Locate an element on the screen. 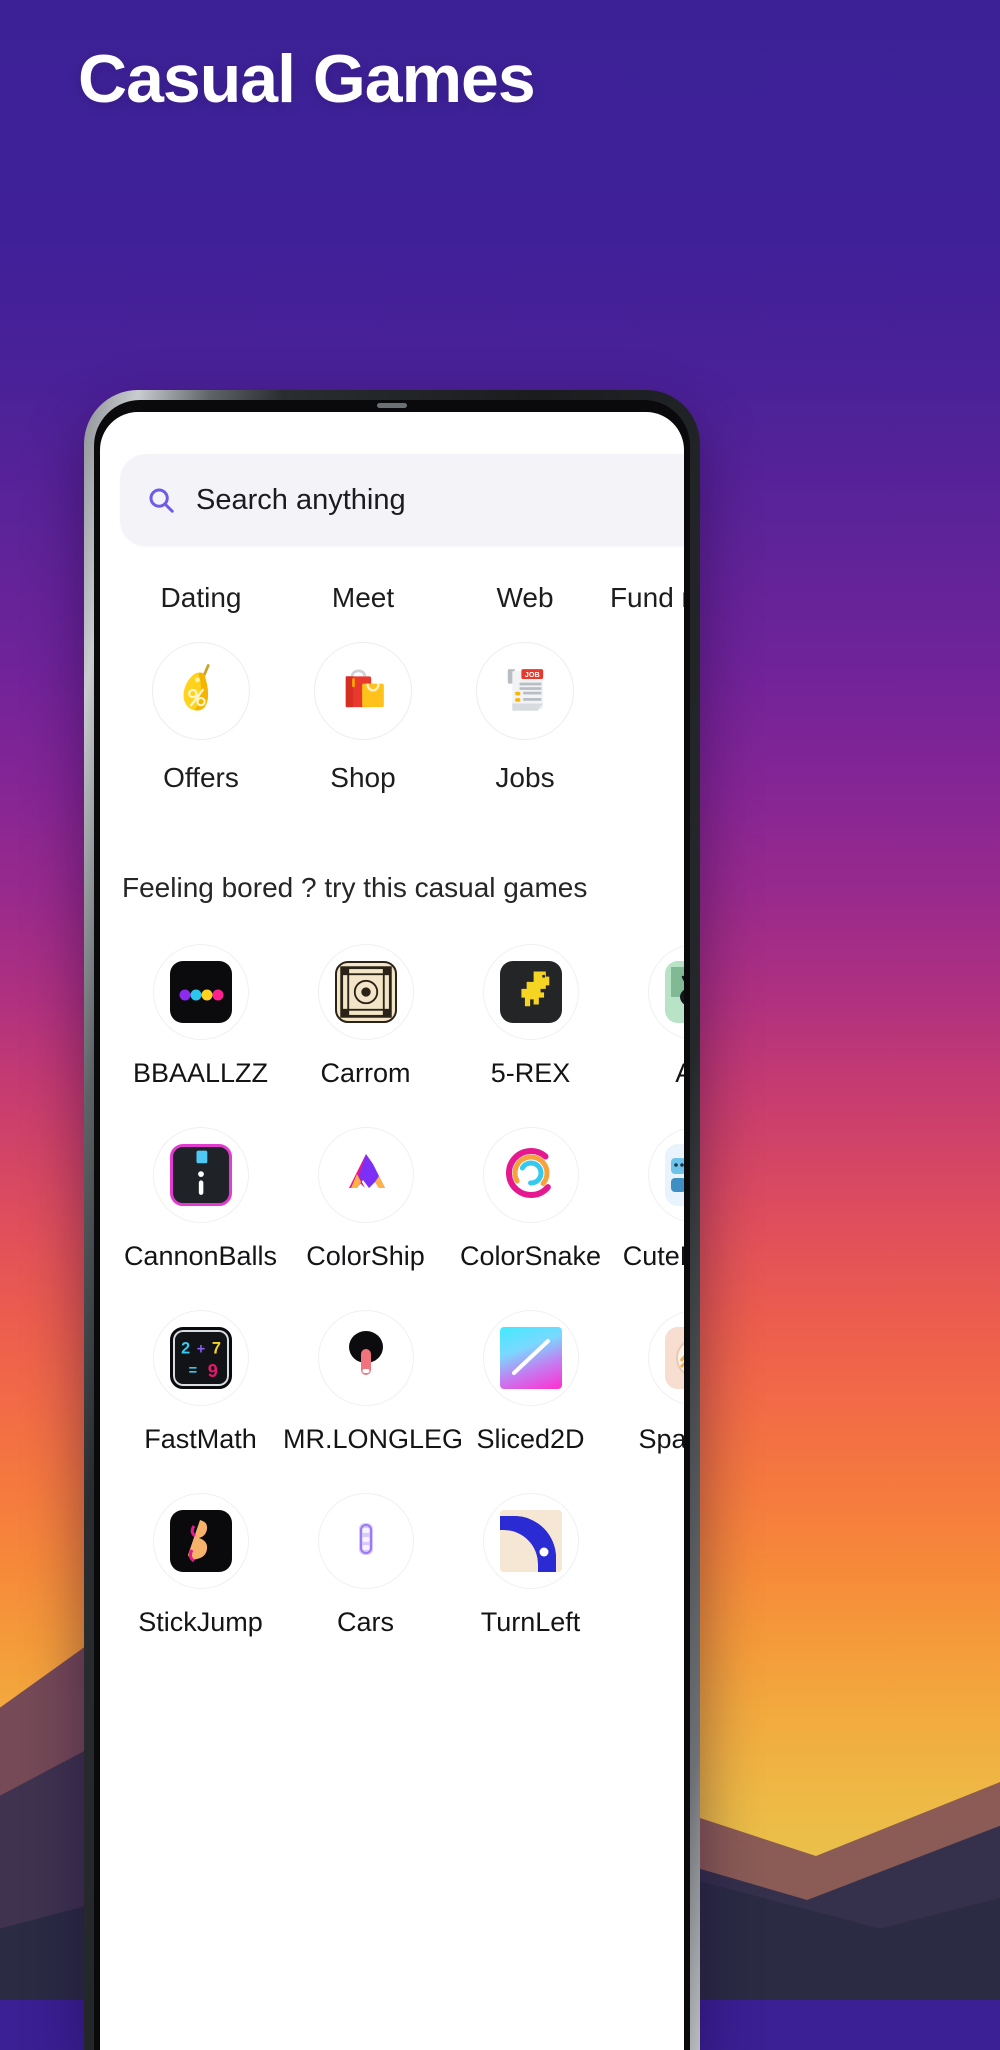 The image size is (1000, 2050). dino-rex-icon is located at coordinates (530, 992).